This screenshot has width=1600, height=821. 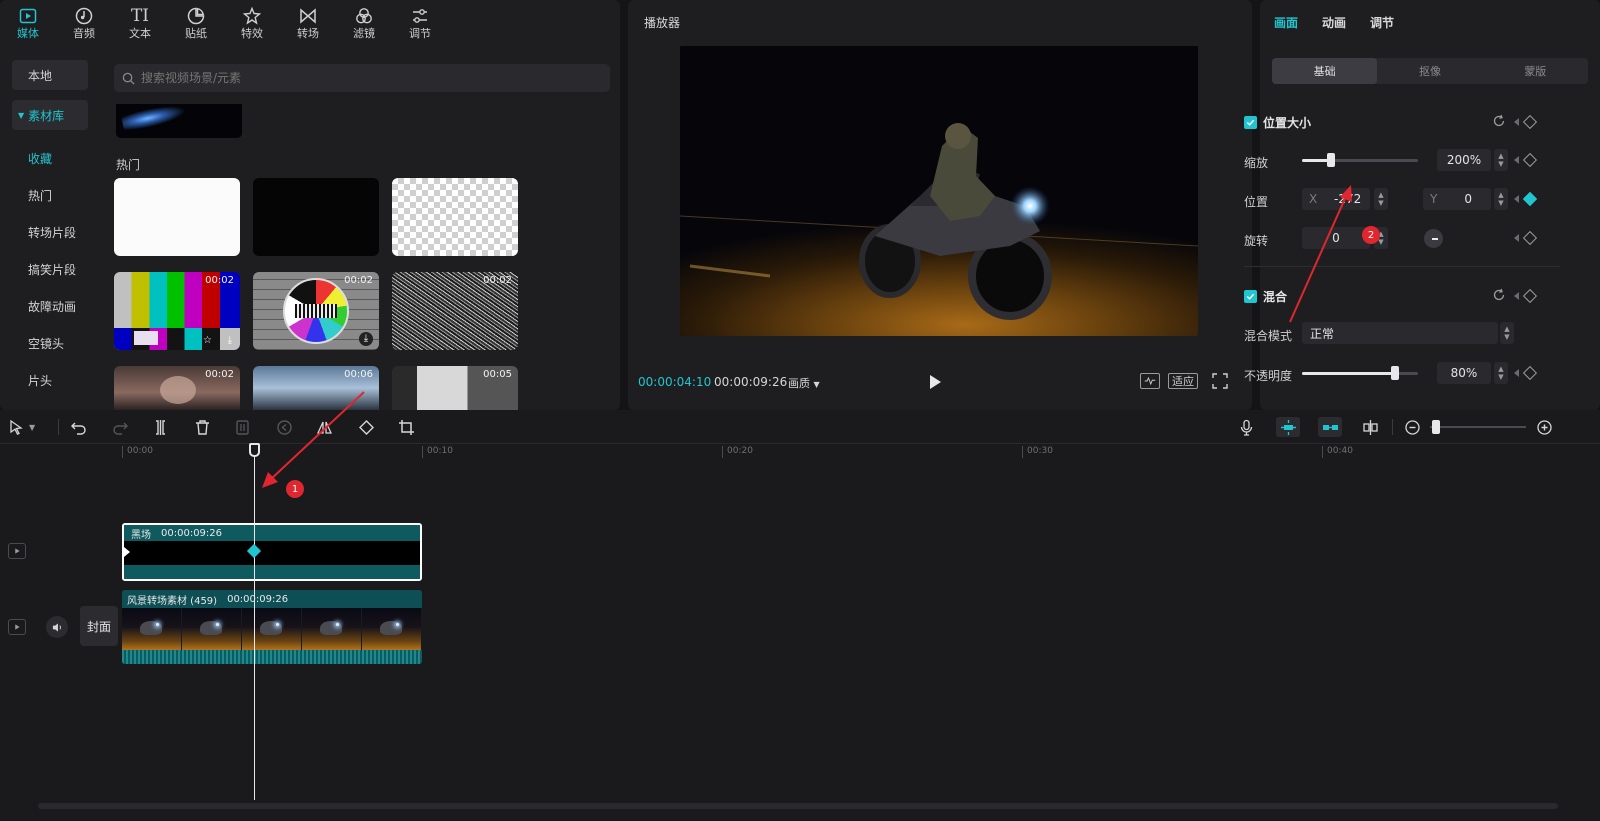 I want to click on freeze-button, so click(x=242, y=427).